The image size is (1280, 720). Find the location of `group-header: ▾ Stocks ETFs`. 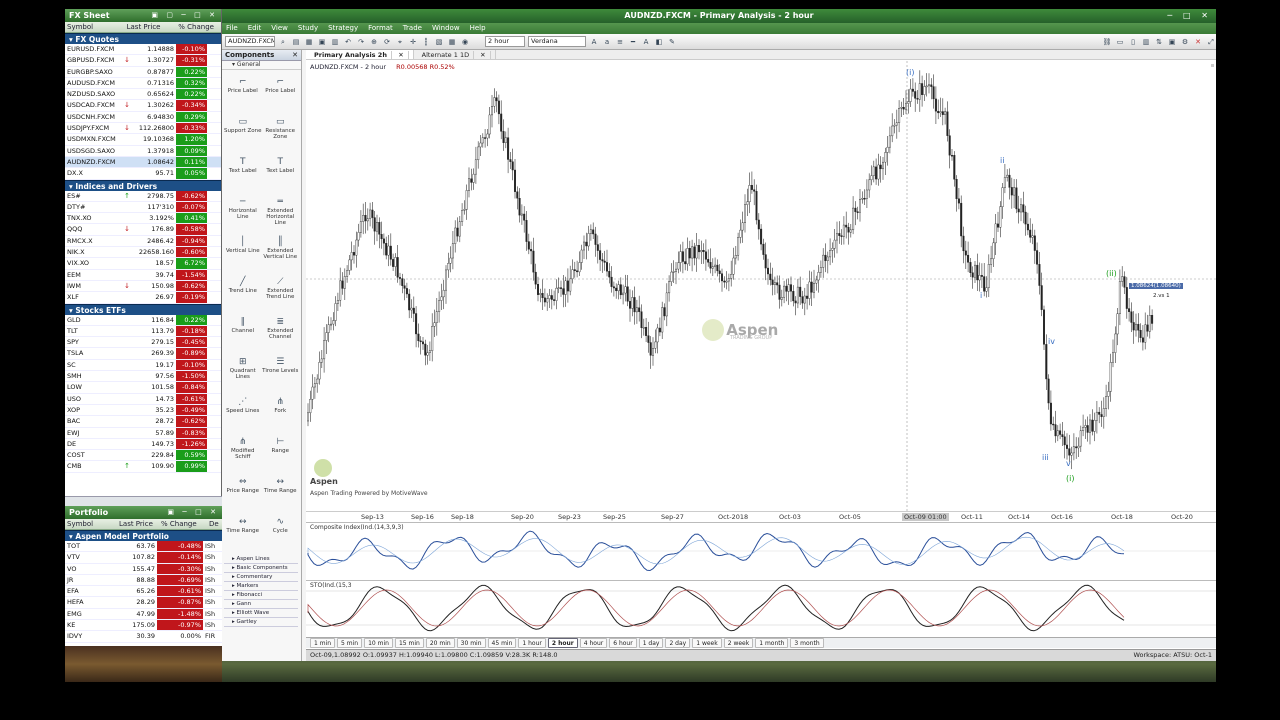

group-header: ▾ Stocks ETFs is located at coordinates (143, 309).